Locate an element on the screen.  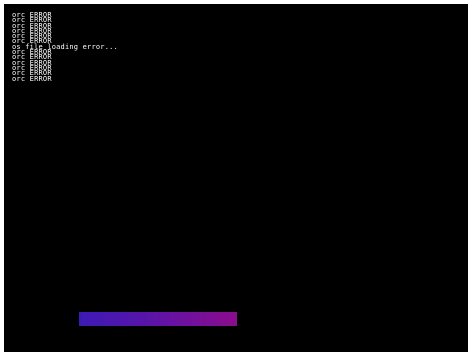
loading-progress-fill is located at coordinates (158, 319).